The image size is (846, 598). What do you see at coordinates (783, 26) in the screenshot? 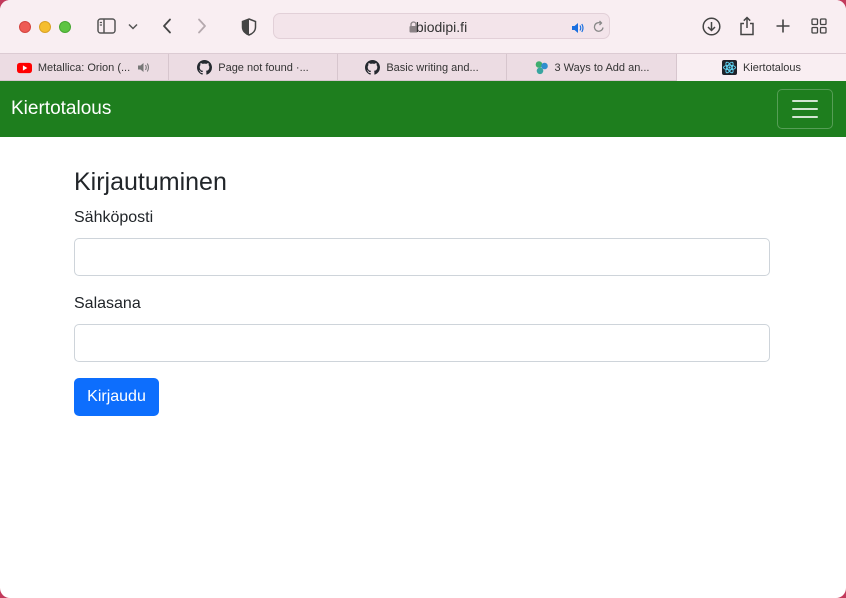
I see `new-tab-icon` at bounding box center [783, 26].